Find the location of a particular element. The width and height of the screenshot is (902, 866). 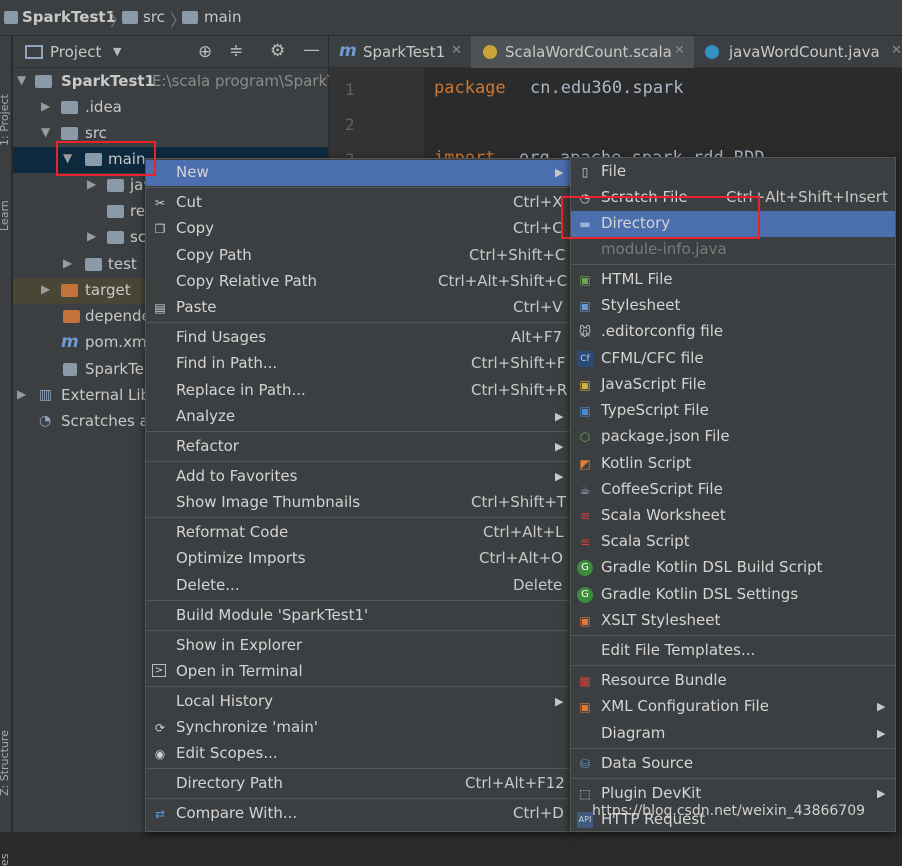

menu-item-shortcut: Ctrl+Alt+L is located at coordinates (523, 532).